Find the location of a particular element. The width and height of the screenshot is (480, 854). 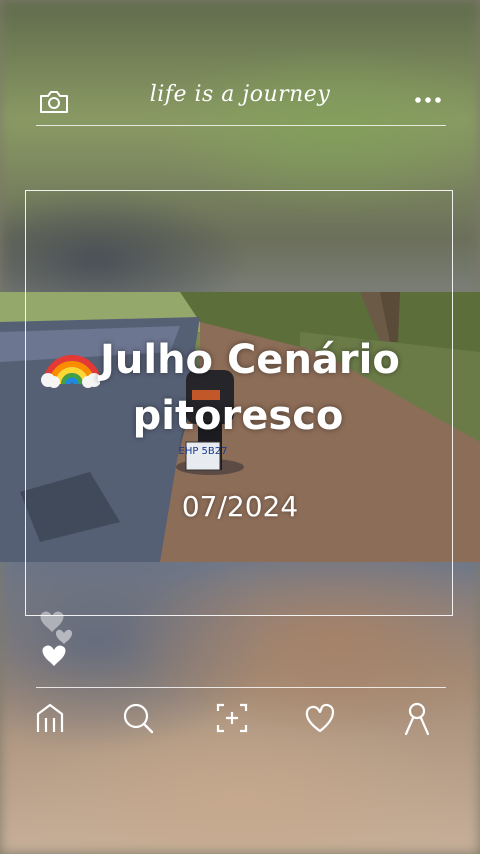

rainbow-icon is located at coordinates (70, 360).